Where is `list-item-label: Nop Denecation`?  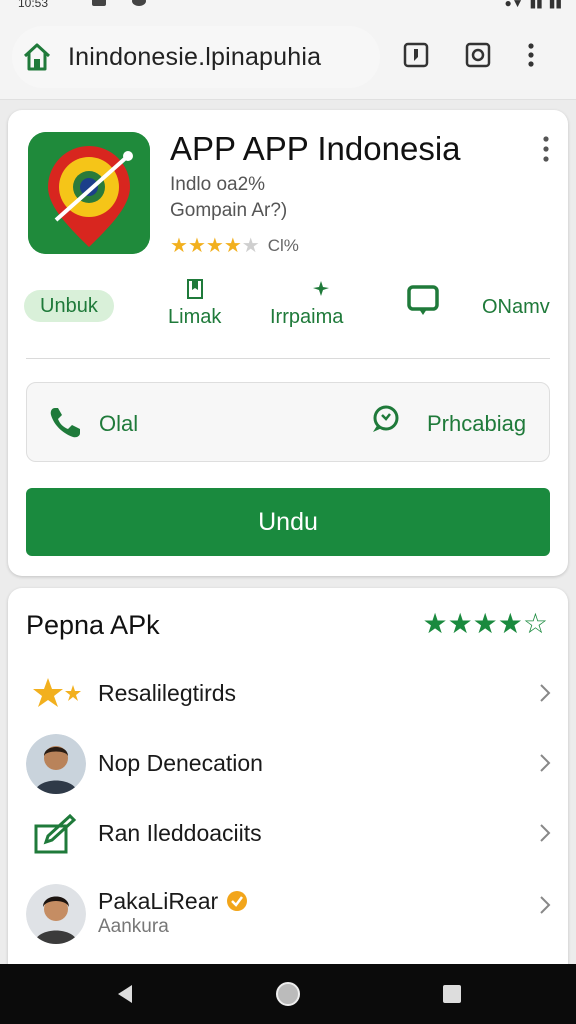 list-item-label: Nop Denecation is located at coordinates (180, 763).